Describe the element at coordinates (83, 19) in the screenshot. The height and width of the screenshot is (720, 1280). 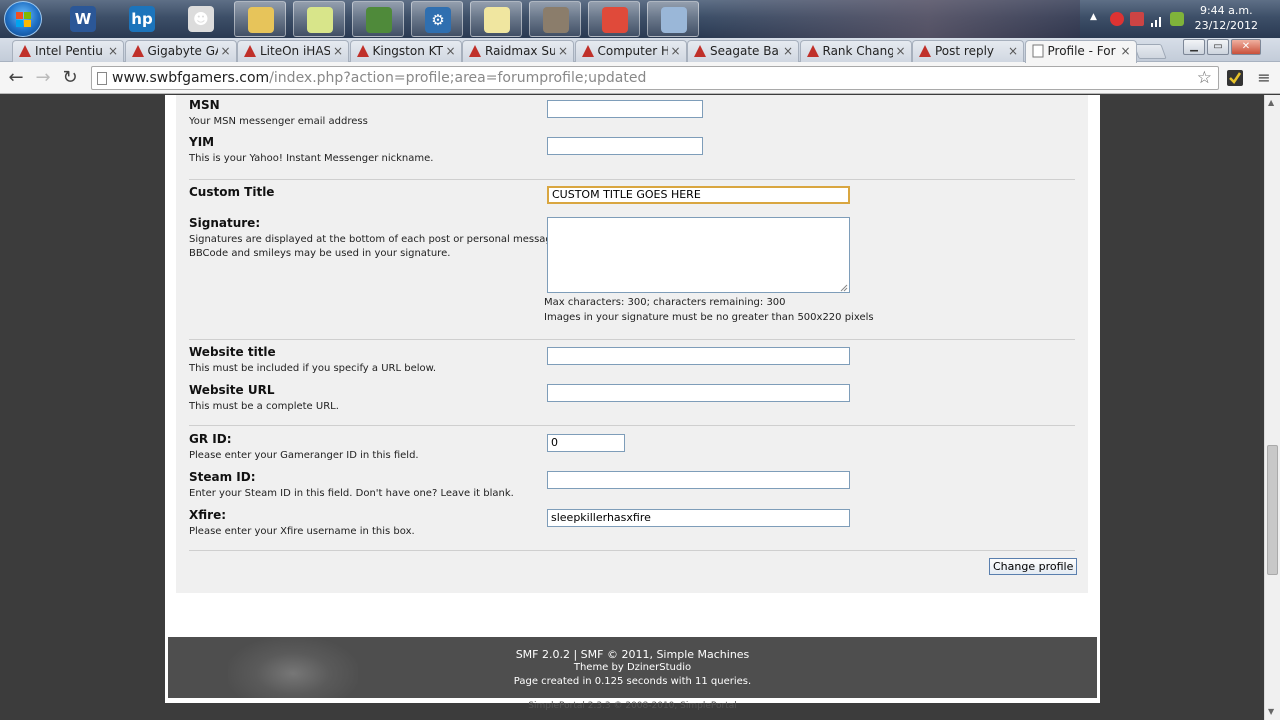
I see `taskbar-app-button: W` at that location.